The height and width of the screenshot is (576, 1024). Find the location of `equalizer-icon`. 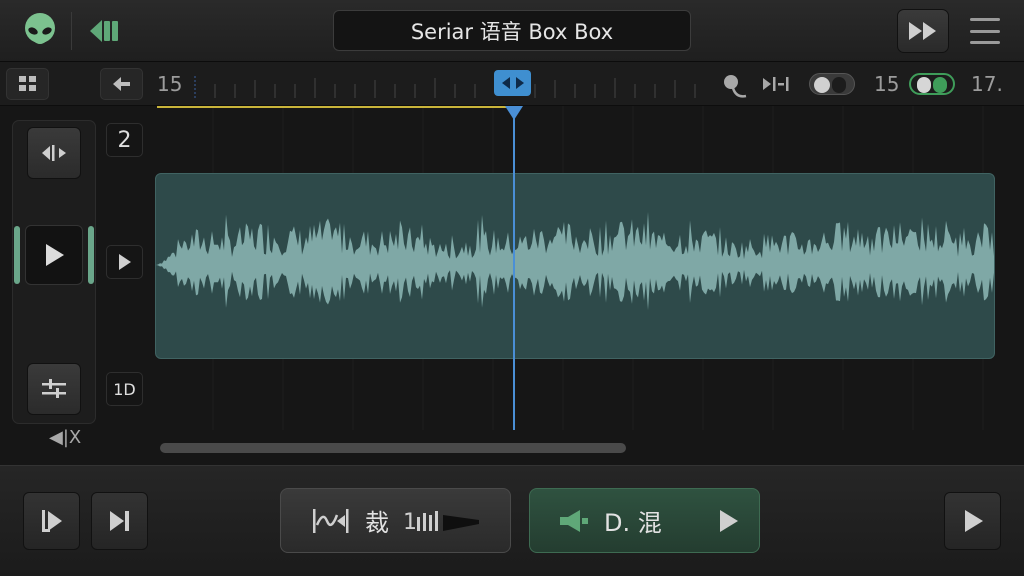

equalizer-icon is located at coordinates (54, 388).